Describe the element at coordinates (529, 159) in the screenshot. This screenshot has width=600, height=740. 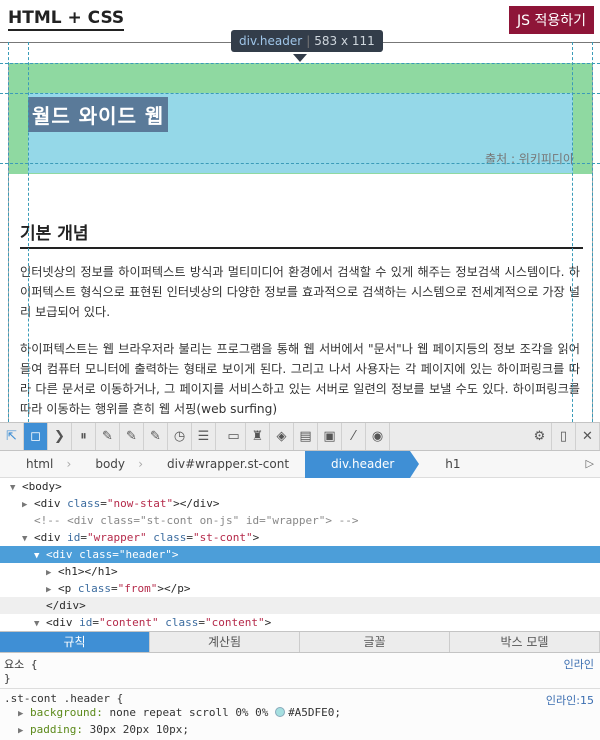
I see `source-text: 출처 : 위키피디아` at that location.